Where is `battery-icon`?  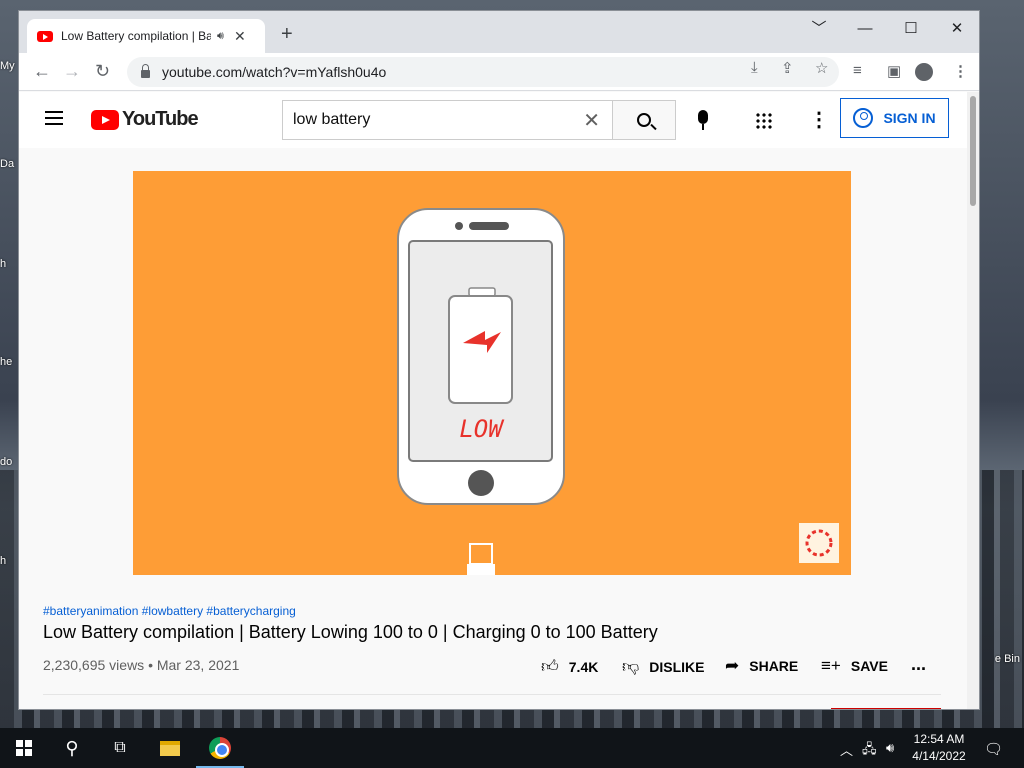
battery-icon is located at coordinates (480, 349).